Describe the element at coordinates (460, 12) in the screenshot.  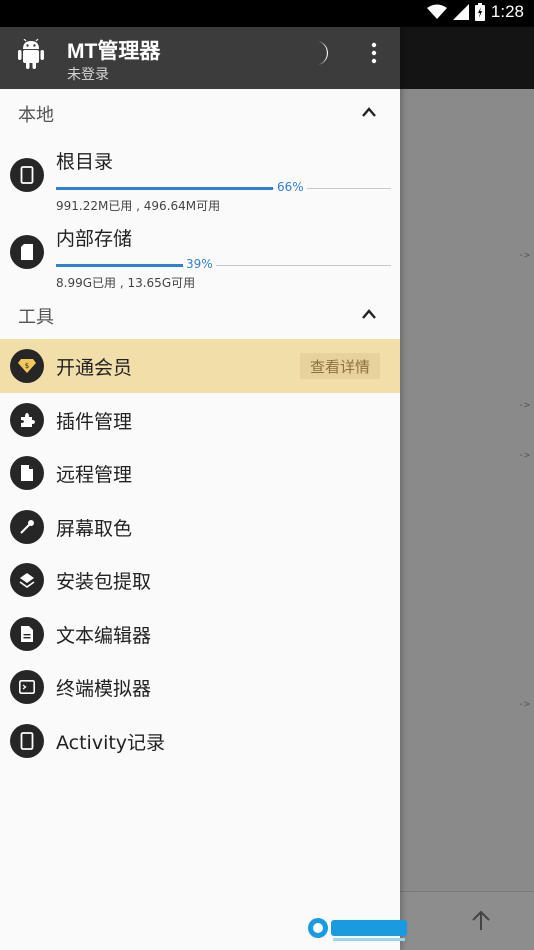
I see `signal-icon` at that location.